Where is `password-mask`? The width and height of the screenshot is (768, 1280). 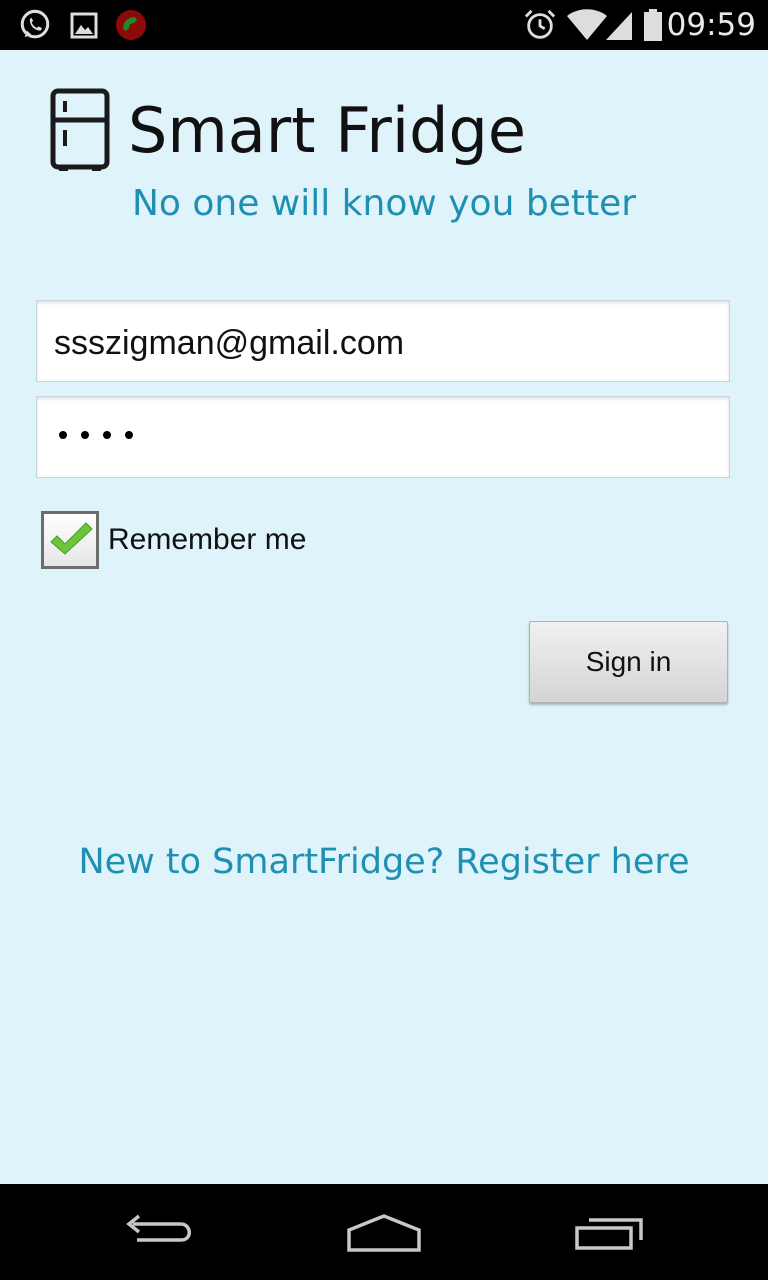 password-mask is located at coordinates (96, 435).